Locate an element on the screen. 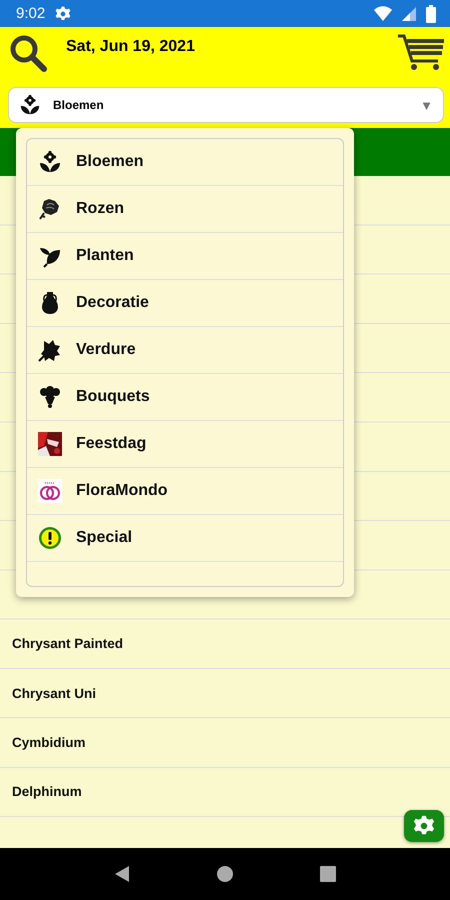 This screenshot has width=450, height=900. menu-item: Verdure is located at coordinates (185, 350).